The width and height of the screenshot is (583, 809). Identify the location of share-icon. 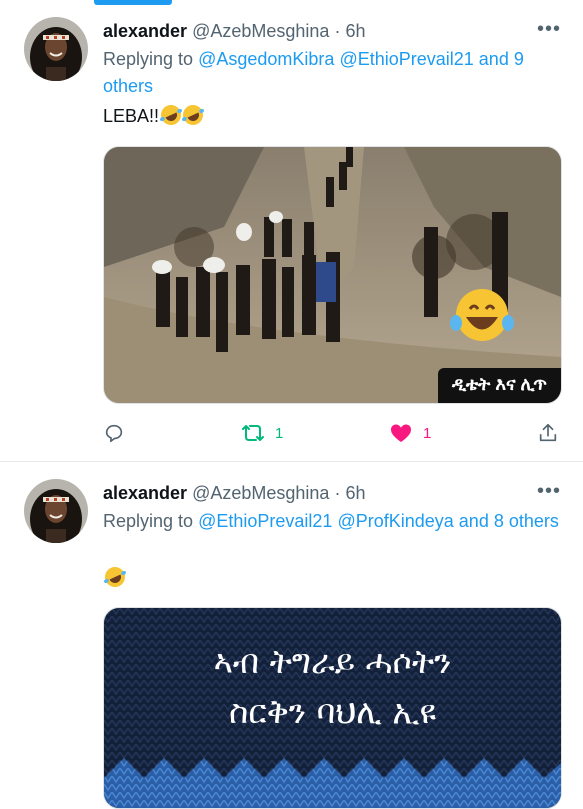
(548, 432).